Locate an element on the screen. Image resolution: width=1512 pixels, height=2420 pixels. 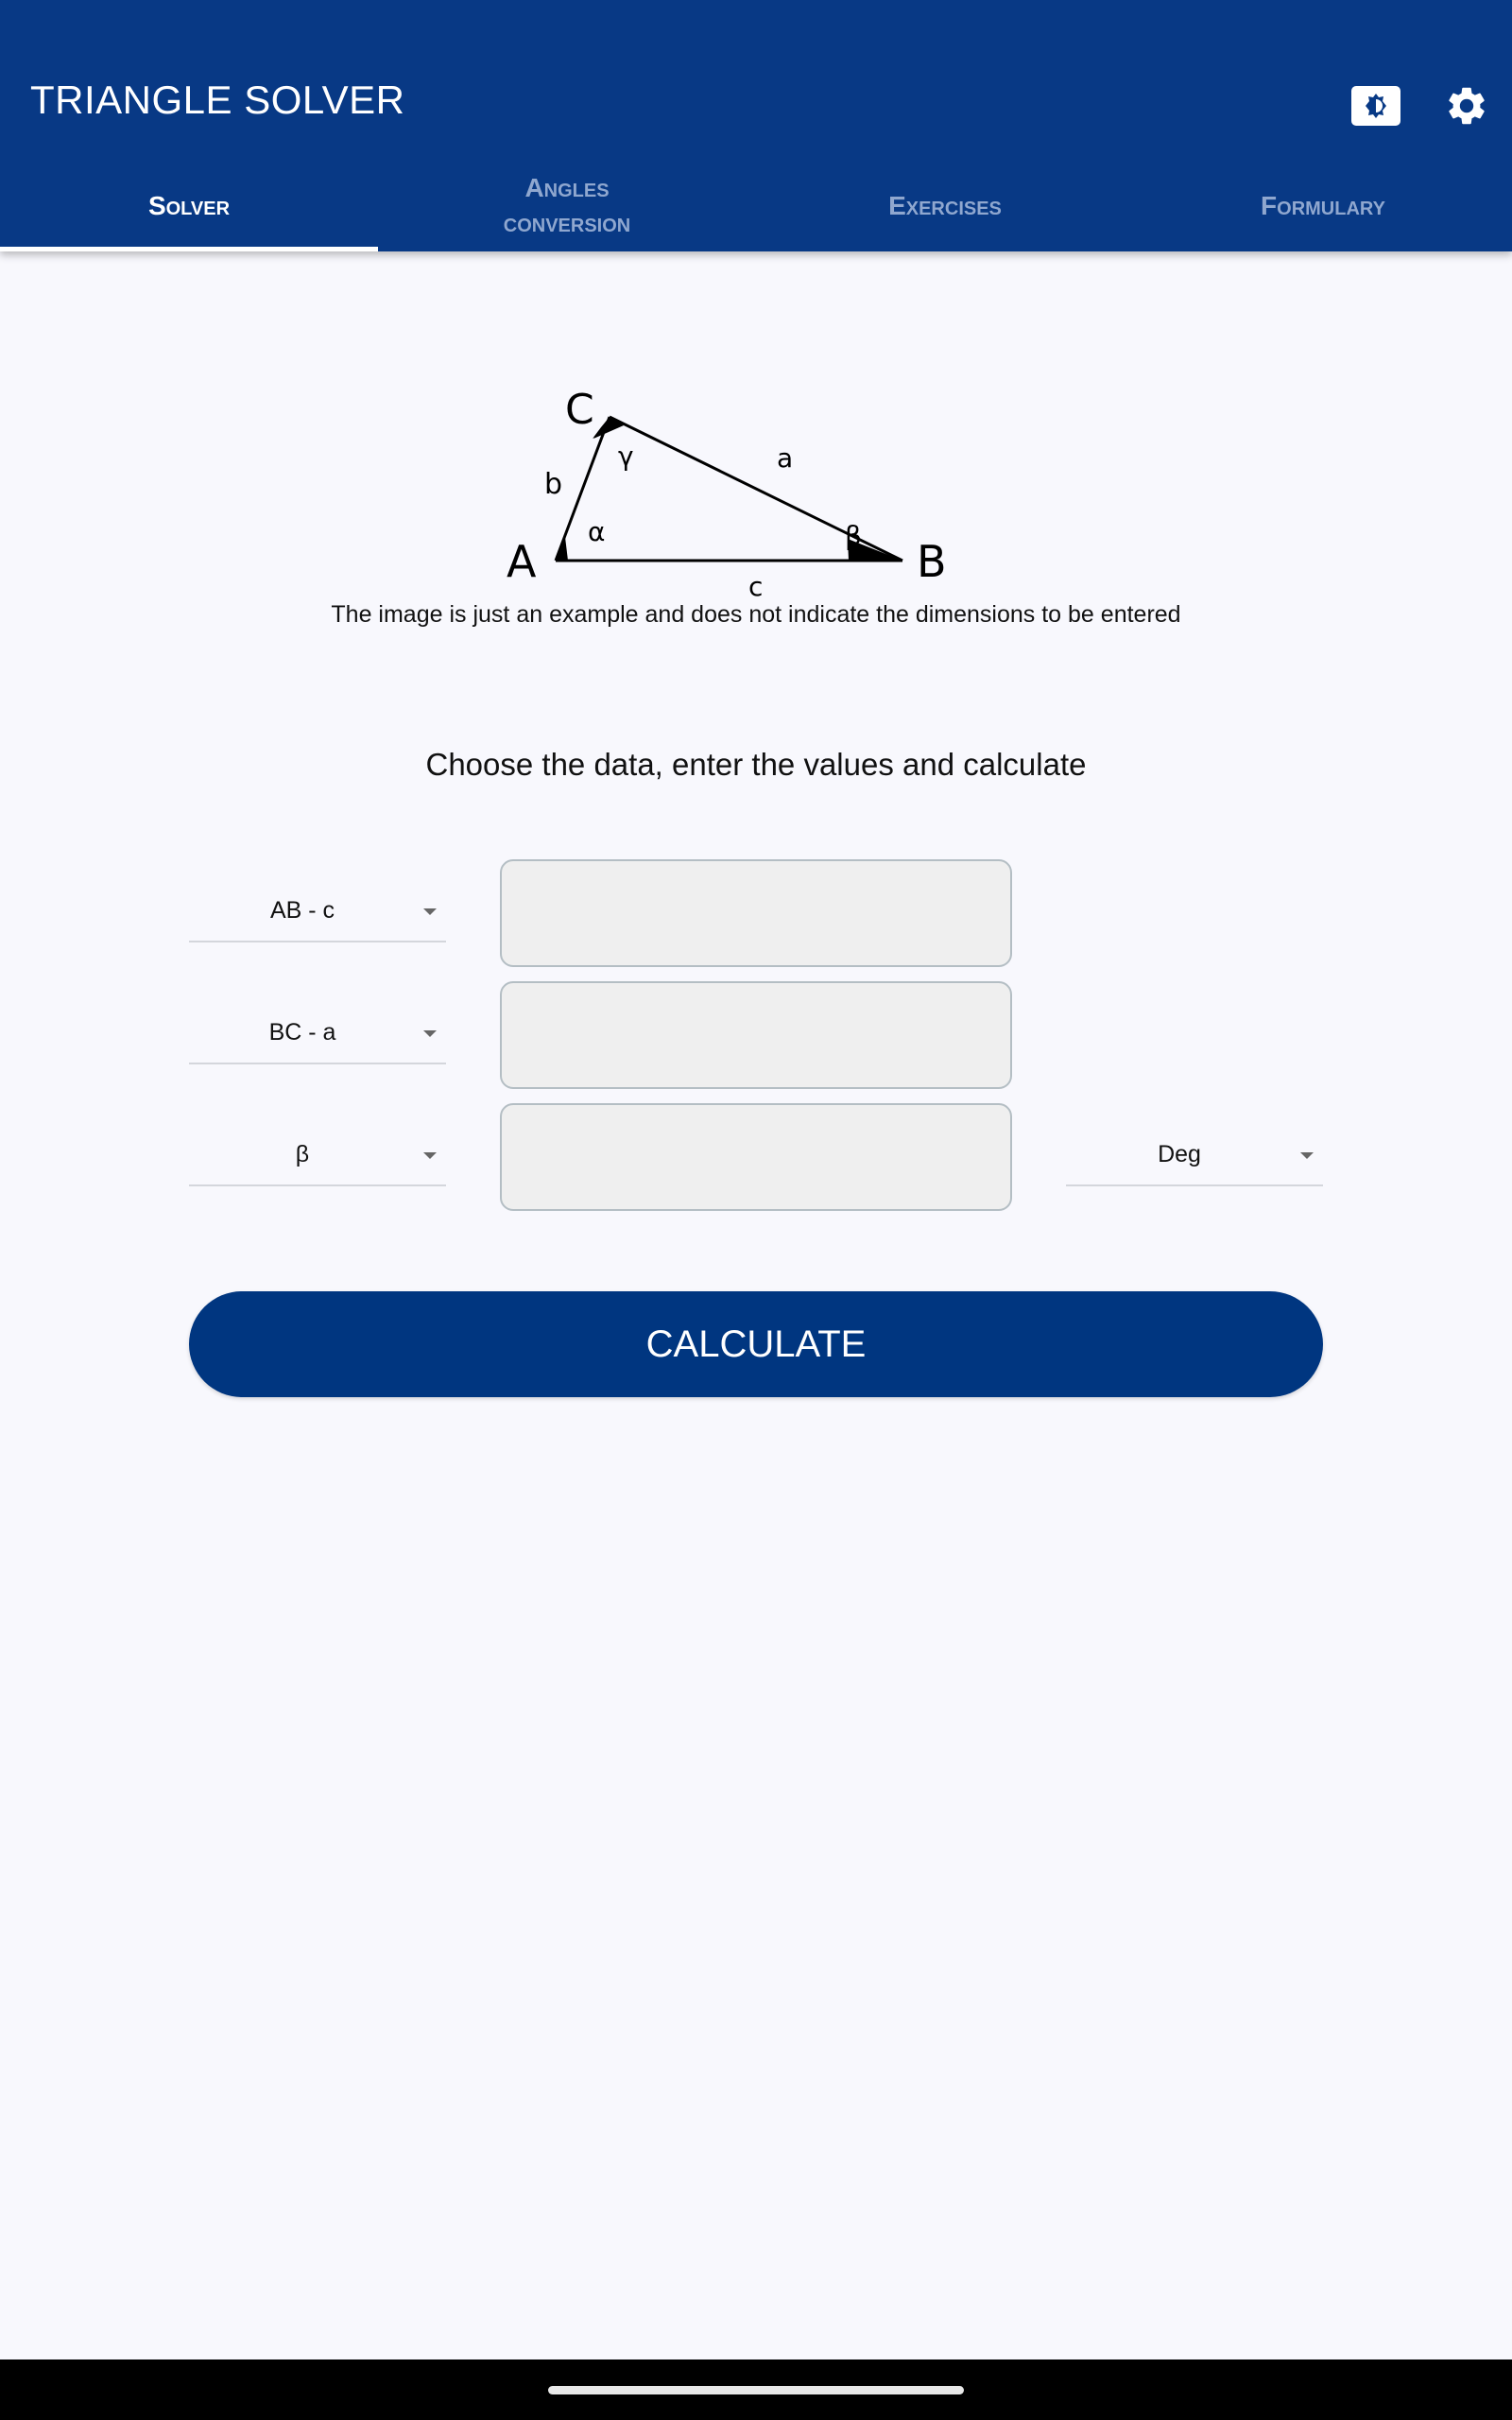
form-row-2: BC - a is located at coordinates (756, 1035).